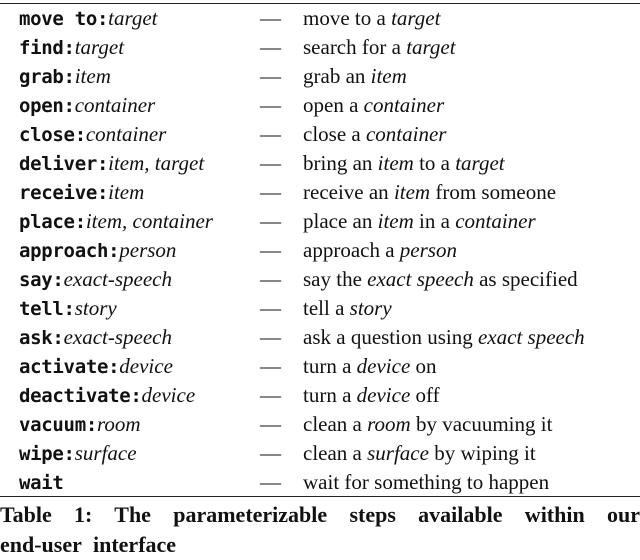 The width and height of the screenshot is (640, 560). I want to click on table-row: close:container — close a container, so click(320, 134).